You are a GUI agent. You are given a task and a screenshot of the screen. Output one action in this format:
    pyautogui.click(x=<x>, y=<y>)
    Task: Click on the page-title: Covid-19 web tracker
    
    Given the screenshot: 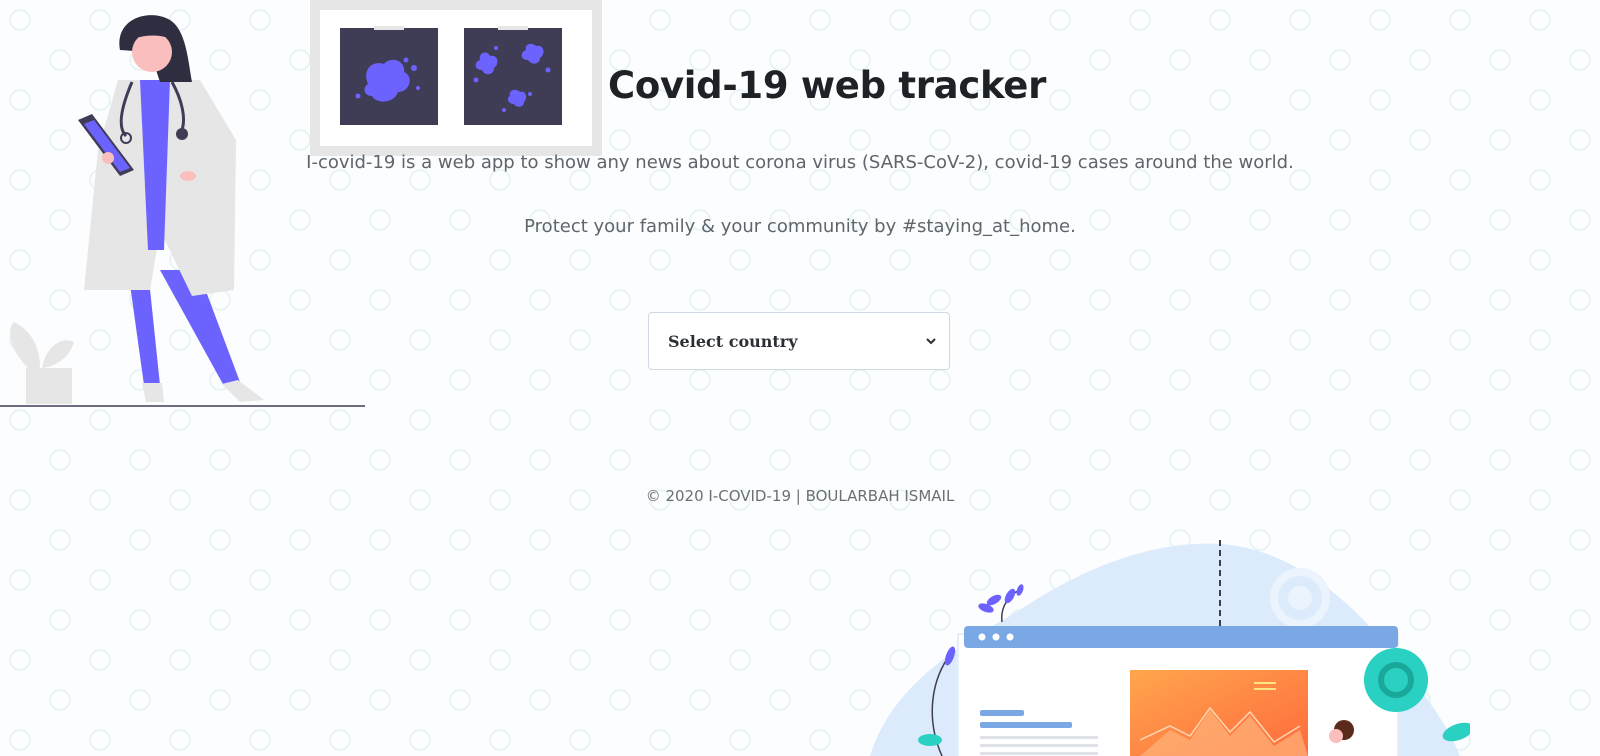 What is the action you would take?
    pyautogui.click(x=827, y=85)
    